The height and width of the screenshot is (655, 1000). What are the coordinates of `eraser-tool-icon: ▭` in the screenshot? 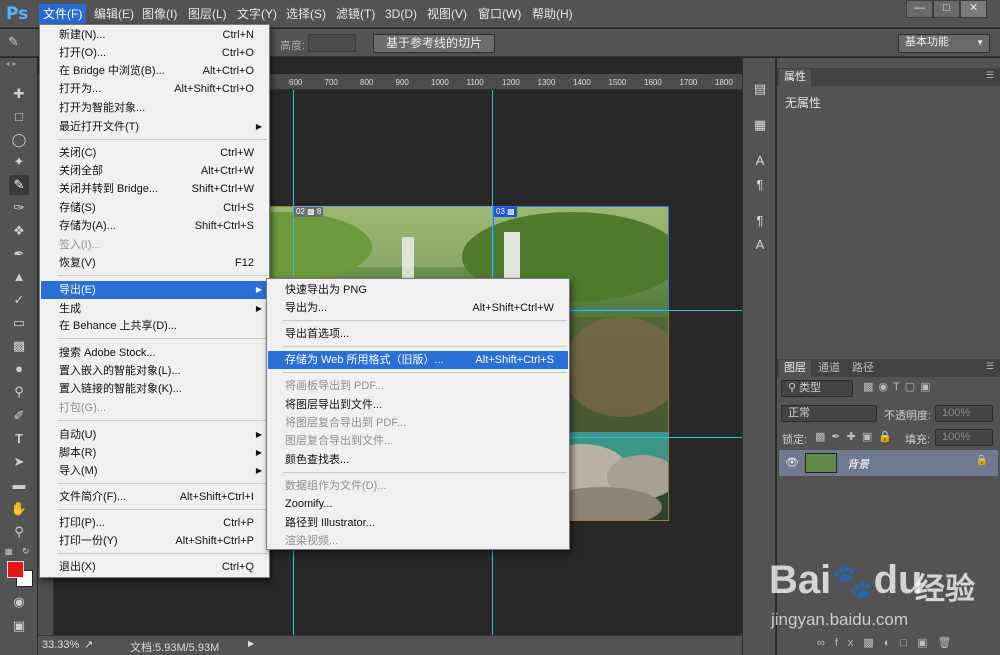 It's located at (19, 323).